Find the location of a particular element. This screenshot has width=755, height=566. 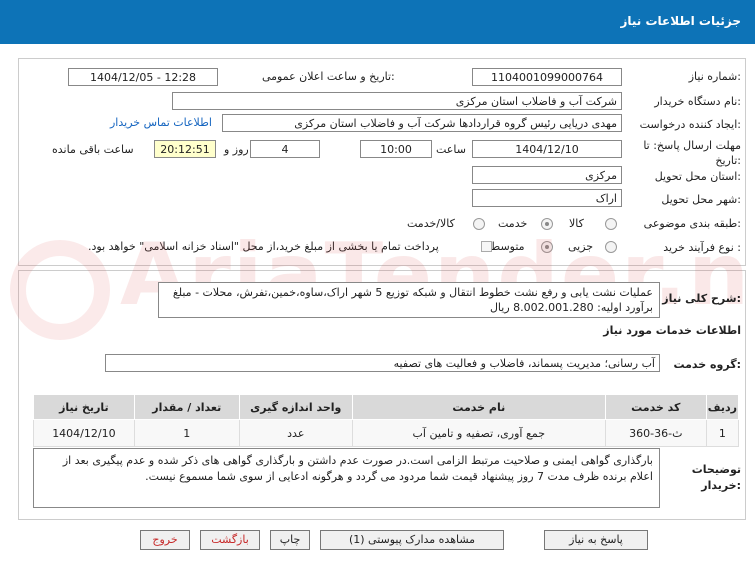

back-button: بازگشت is located at coordinates (230, 540).